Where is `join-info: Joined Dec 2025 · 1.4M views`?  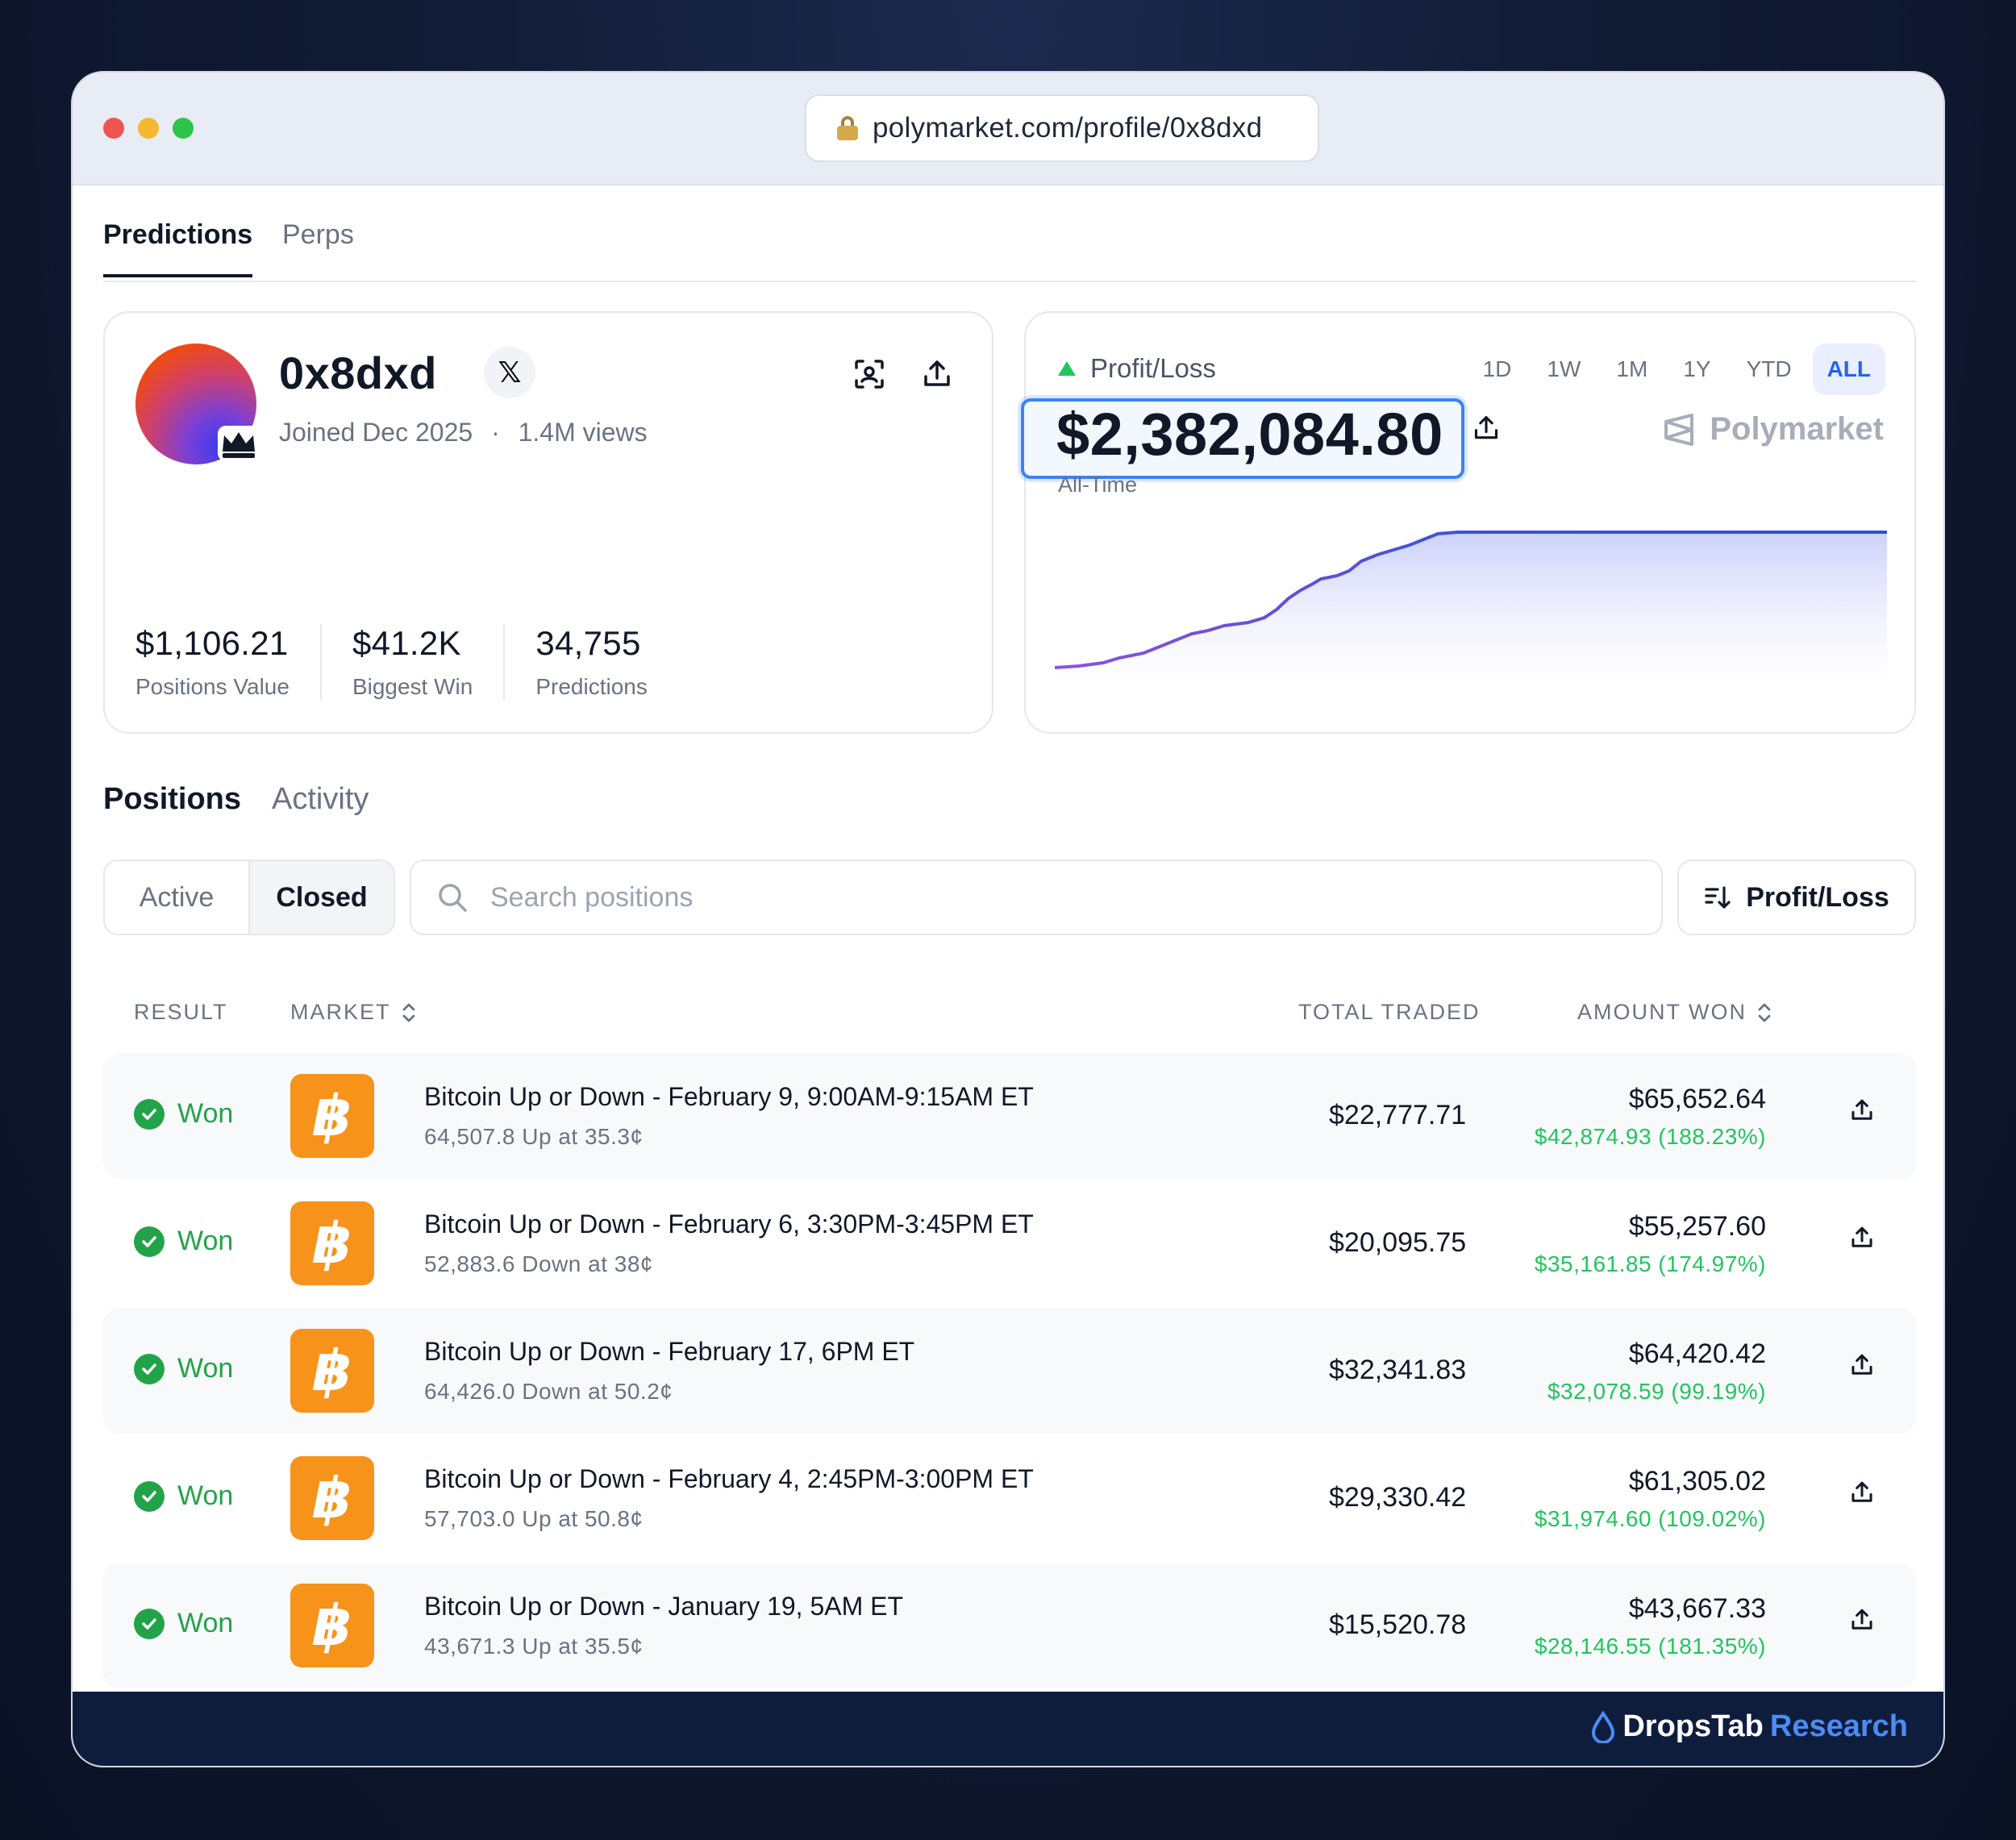 join-info: Joined Dec 2025 · 1.4M views is located at coordinates (464, 432).